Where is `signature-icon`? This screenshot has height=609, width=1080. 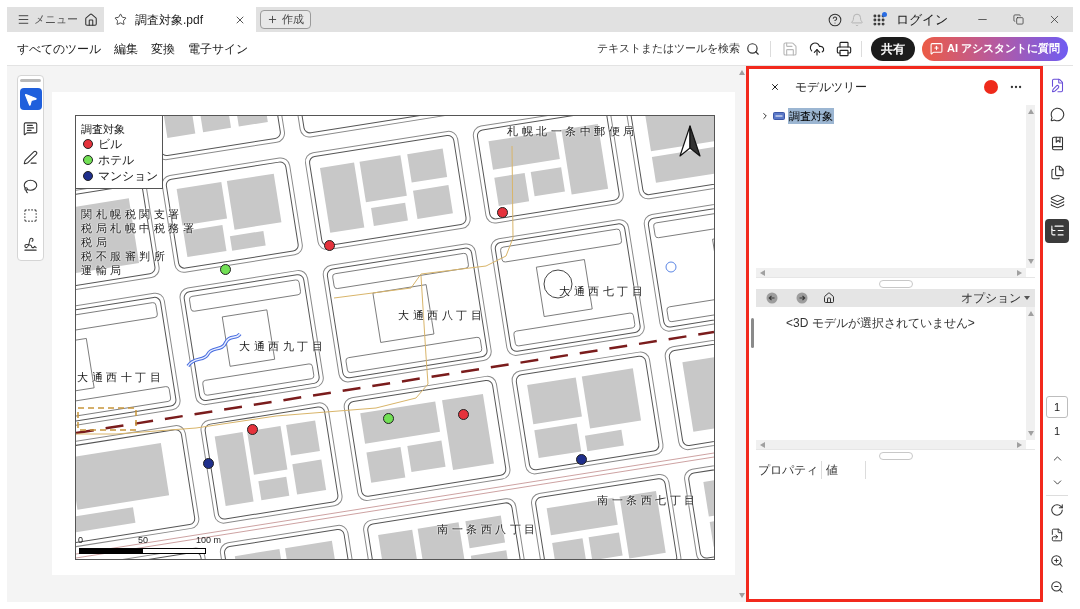 signature-icon is located at coordinates (30, 244).